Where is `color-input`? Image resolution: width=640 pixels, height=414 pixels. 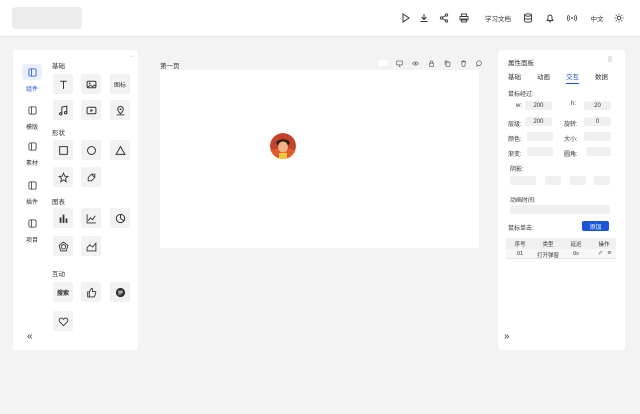 color-input is located at coordinates (540, 136).